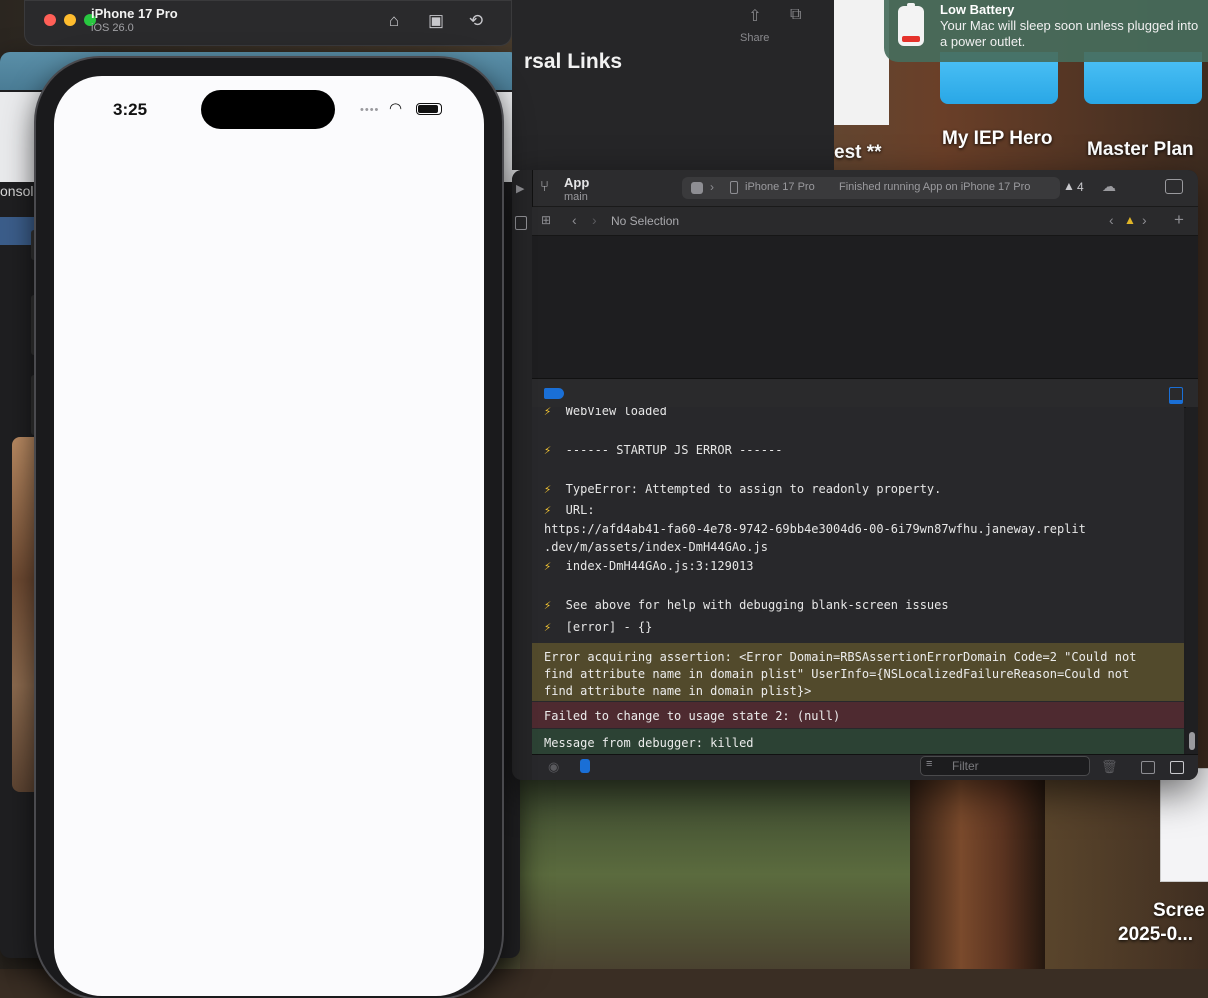 The image size is (1208, 998). Describe the element at coordinates (935, 187) in the screenshot. I see `build-status: Finished running App on iPhone 17 Pro` at that location.